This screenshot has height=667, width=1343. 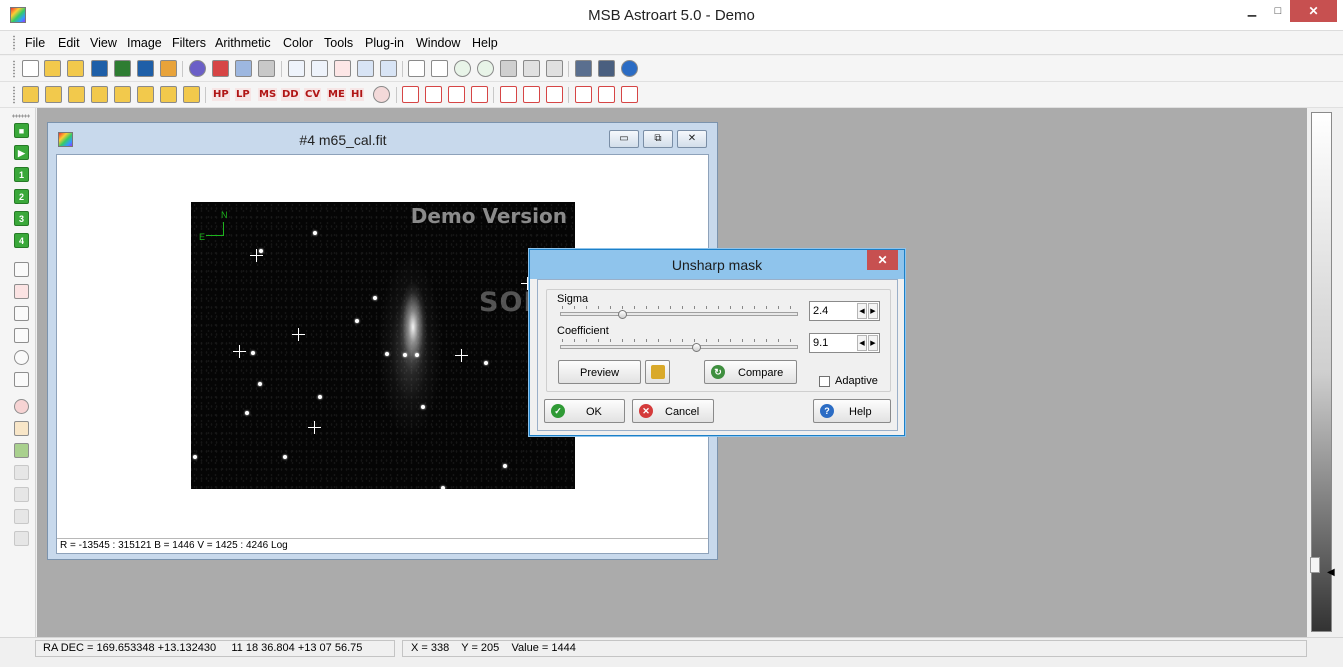 What do you see at coordinates (844, 343) in the screenshot?
I see `coefficient-spinbox: 9.1 ◀ ▶` at bounding box center [844, 343].